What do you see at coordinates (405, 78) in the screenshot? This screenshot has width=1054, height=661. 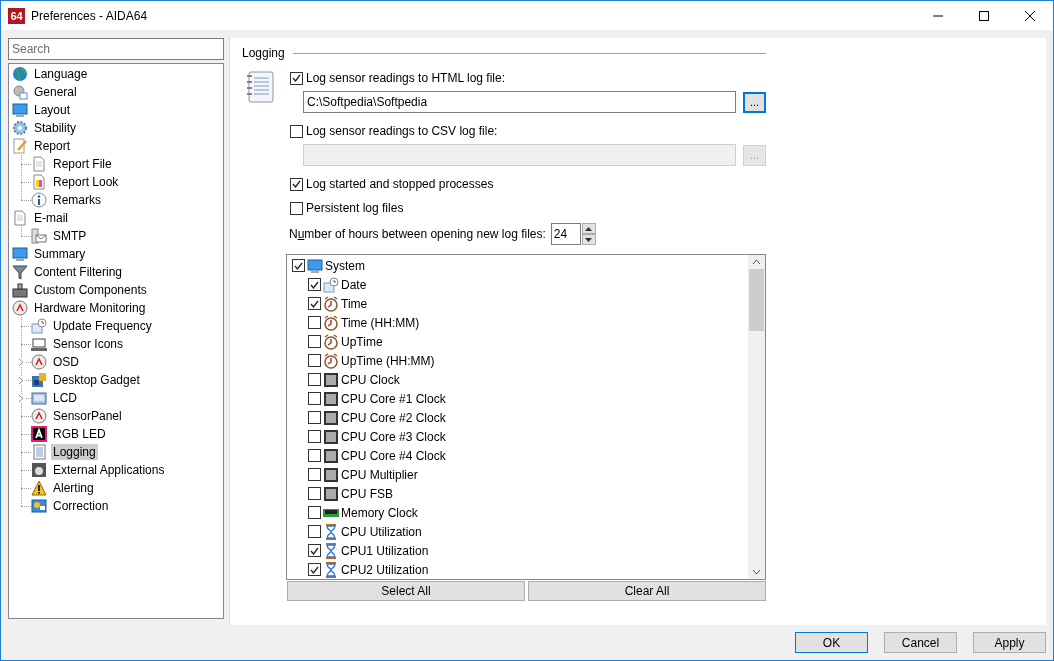 I see `checkbox-label: Log sensor readings to HTML log file:` at bounding box center [405, 78].